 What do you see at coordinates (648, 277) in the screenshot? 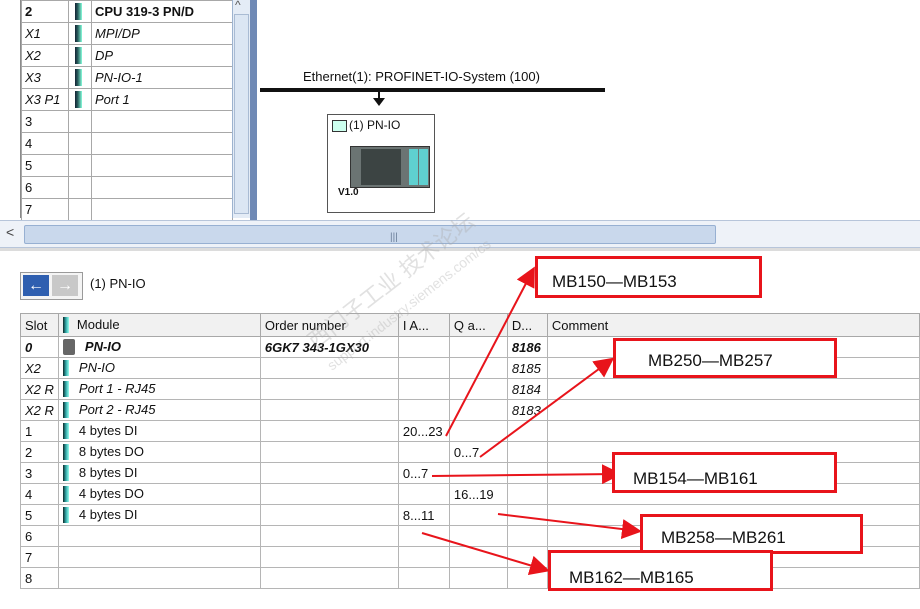
I see `annotation-mb150-153: MB150—MB153` at bounding box center [648, 277].